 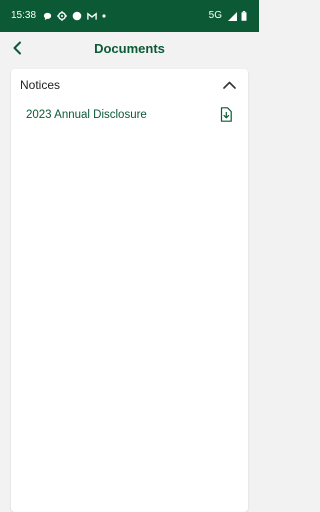 I want to click on chat-bubble-icon, so click(x=47, y=16).